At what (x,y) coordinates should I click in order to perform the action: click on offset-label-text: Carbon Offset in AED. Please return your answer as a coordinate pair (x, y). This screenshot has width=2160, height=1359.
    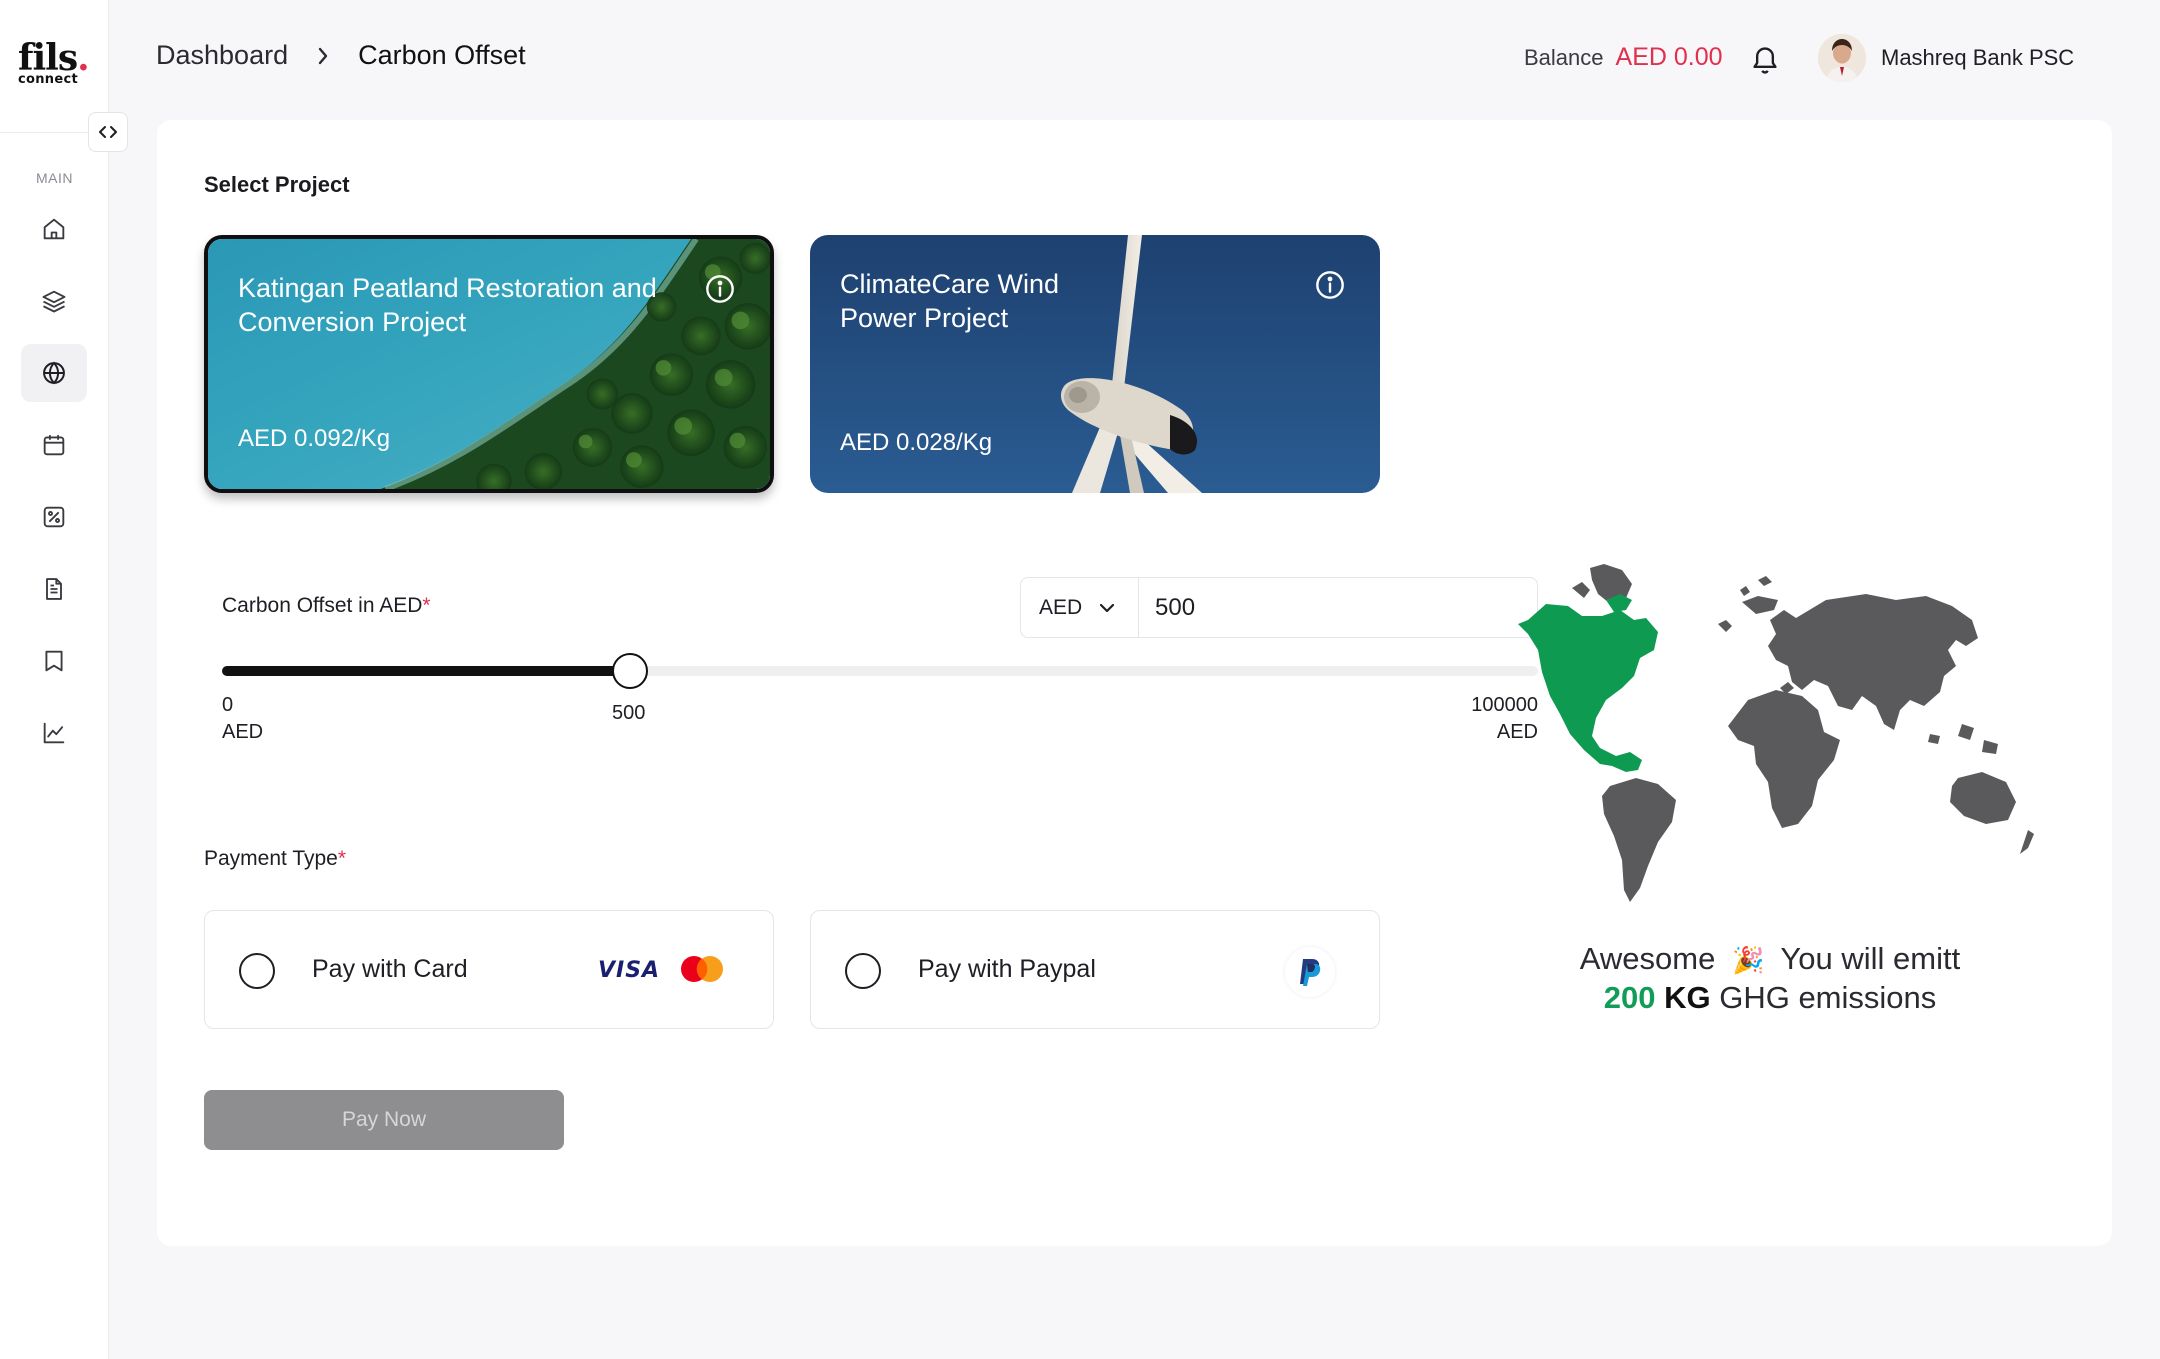
    Looking at the image, I should click on (322, 605).